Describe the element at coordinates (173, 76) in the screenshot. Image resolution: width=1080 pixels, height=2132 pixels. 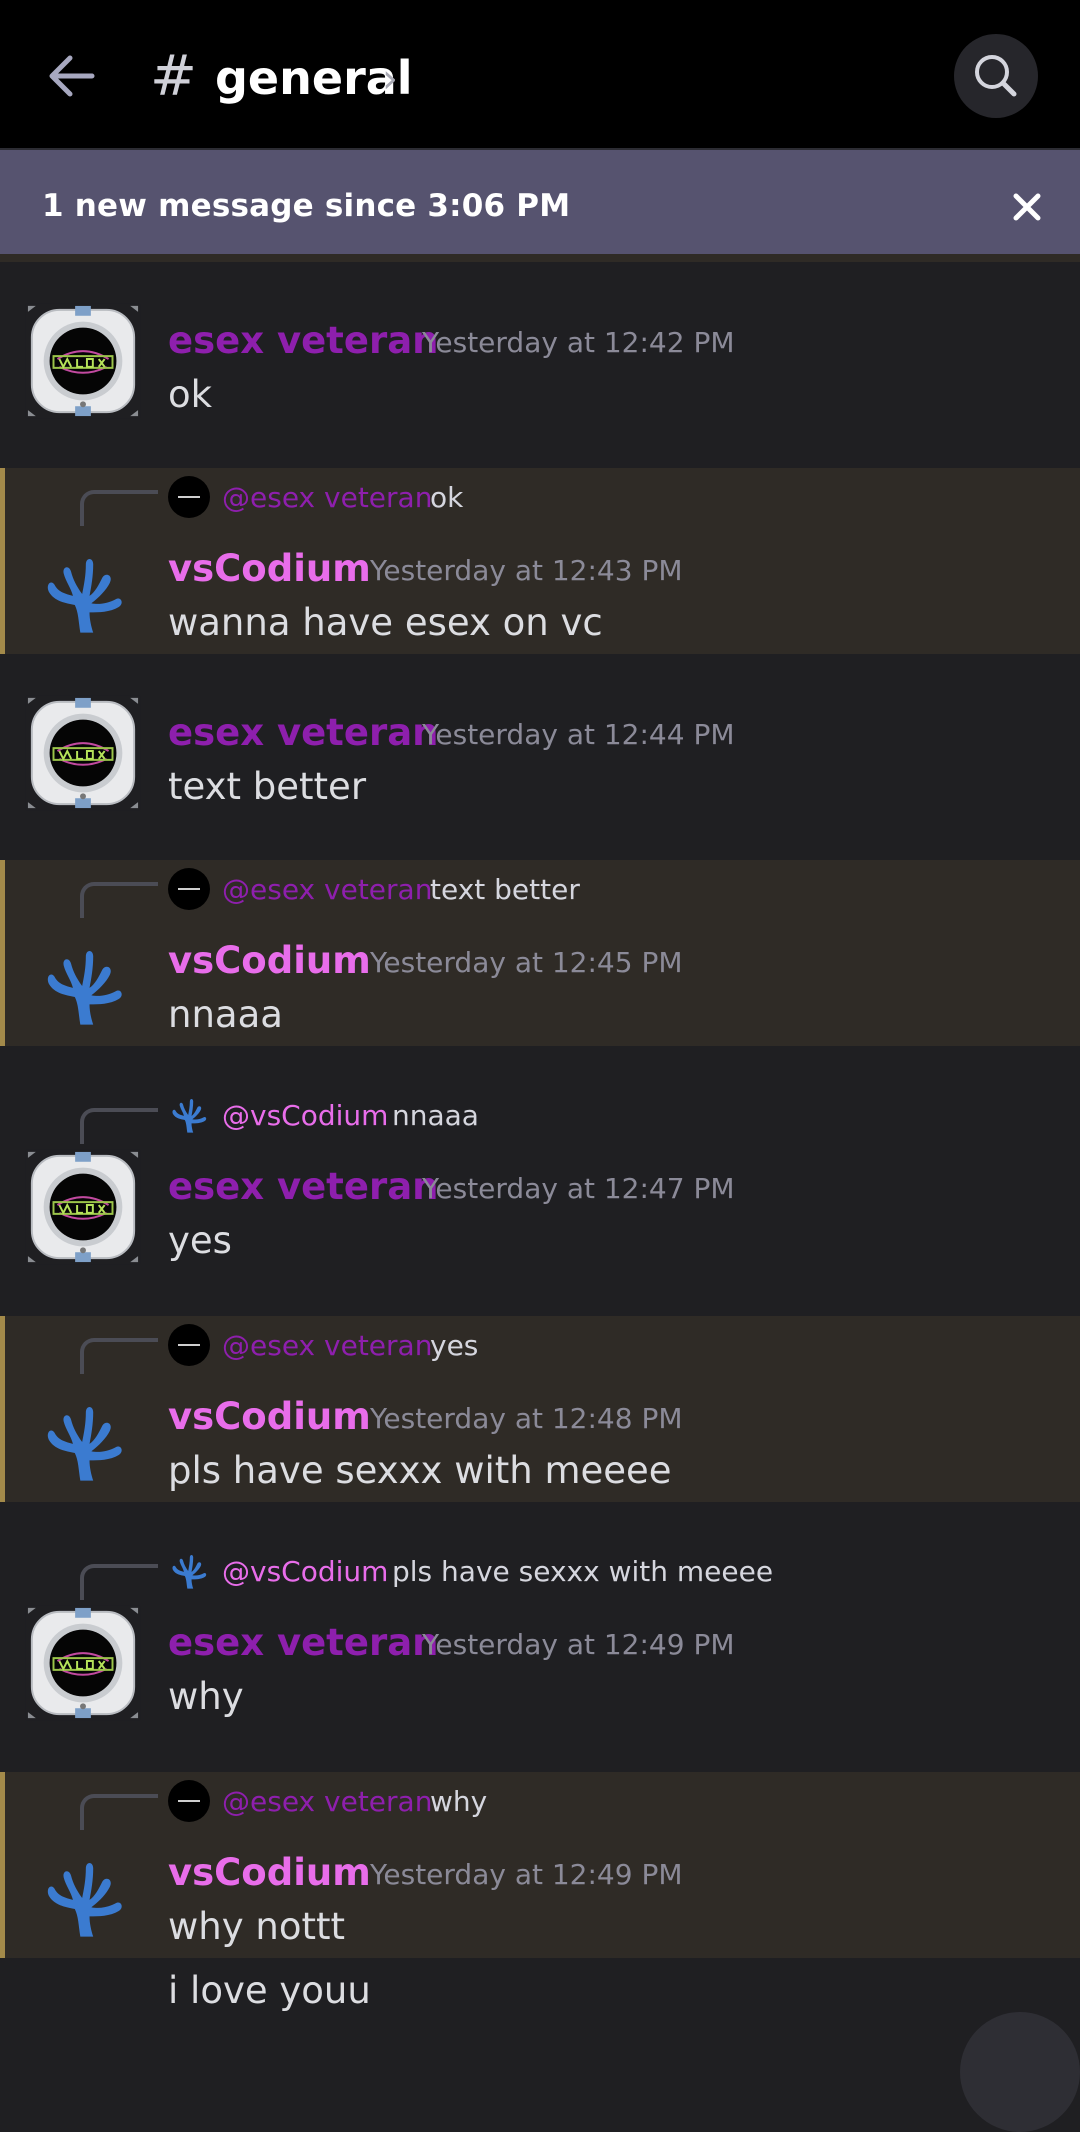
I see `channel-hash-icon: #` at that location.